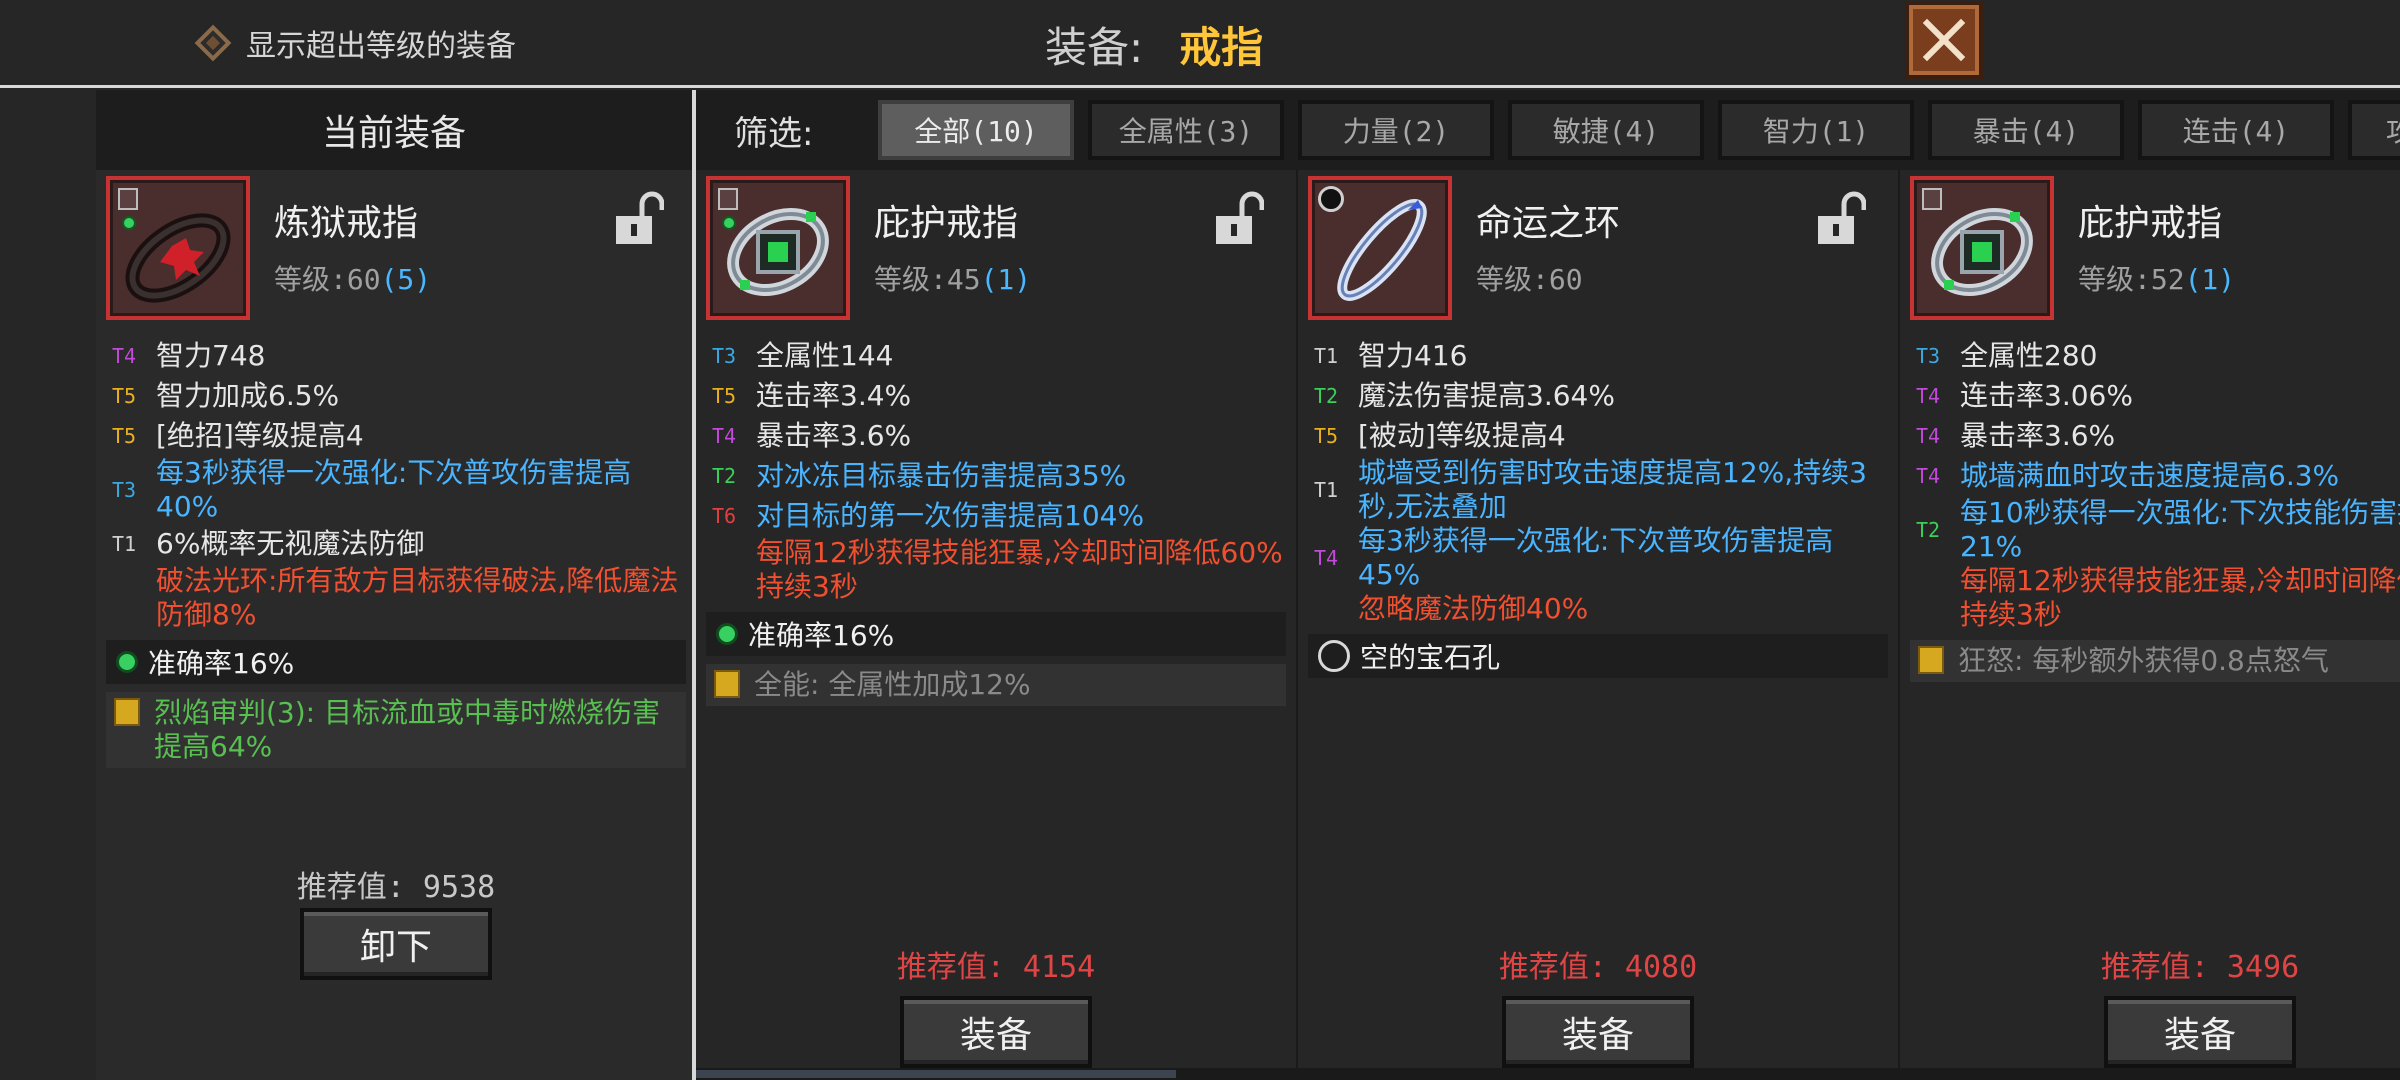 The image size is (2400, 1080). I want to click on attribute-row: T2 对冰冻目标暴击伤害提高35%, so click(996, 476).